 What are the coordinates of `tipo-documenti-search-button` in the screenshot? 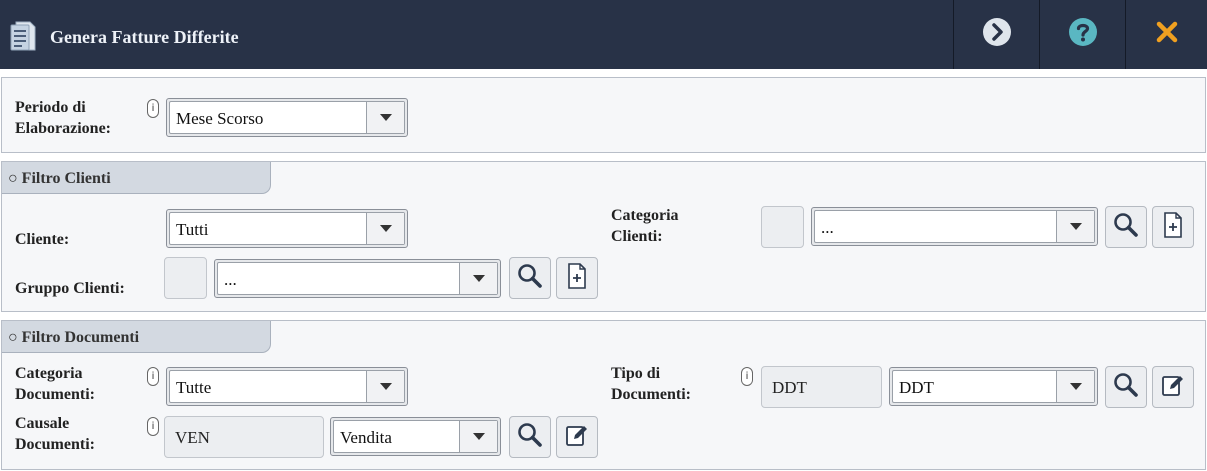 It's located at (1126, 387).